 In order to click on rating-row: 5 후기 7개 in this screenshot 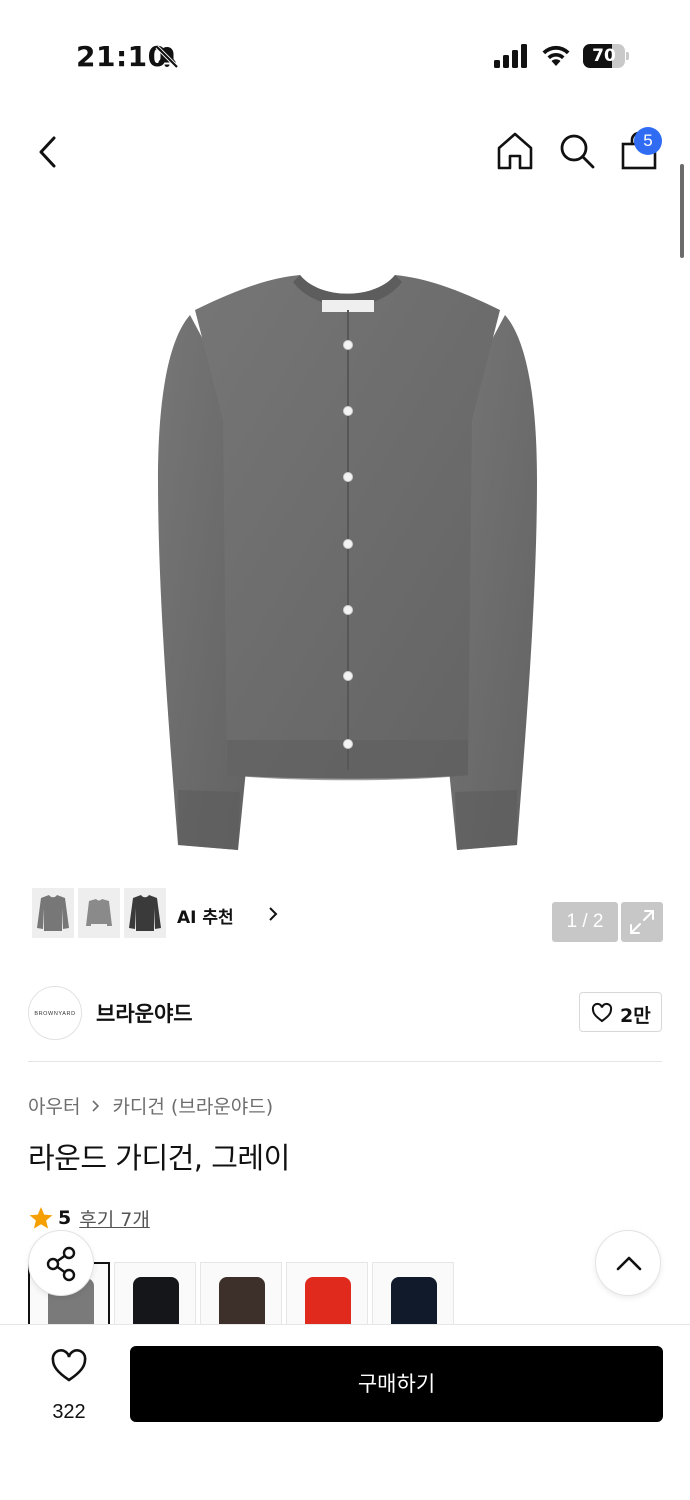, I will do `click(89, 1218)`.